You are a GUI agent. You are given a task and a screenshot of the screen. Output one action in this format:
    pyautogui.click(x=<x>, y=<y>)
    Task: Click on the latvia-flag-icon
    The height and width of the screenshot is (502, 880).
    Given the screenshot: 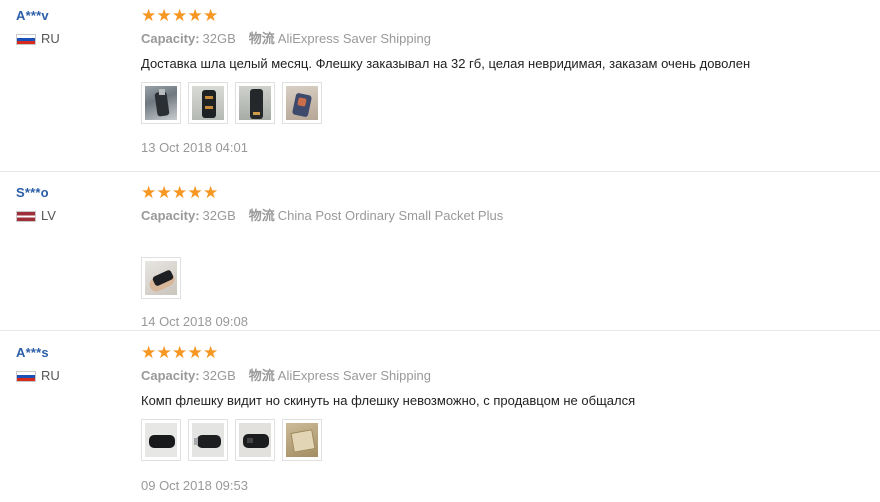 What is the action you would take?
    pyautogui.click(x=26, y=216)
    